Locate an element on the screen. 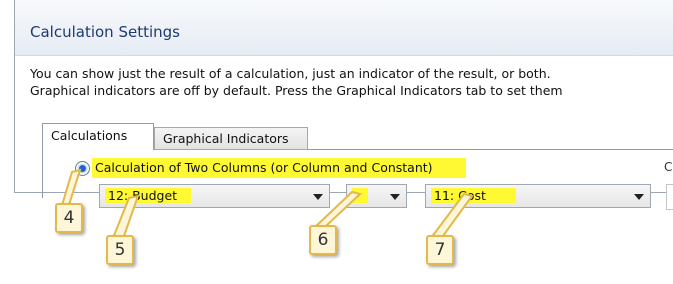 The height and width of the screenshot is (284, 673). callout-7-tail is located at coordinates (451, 216).